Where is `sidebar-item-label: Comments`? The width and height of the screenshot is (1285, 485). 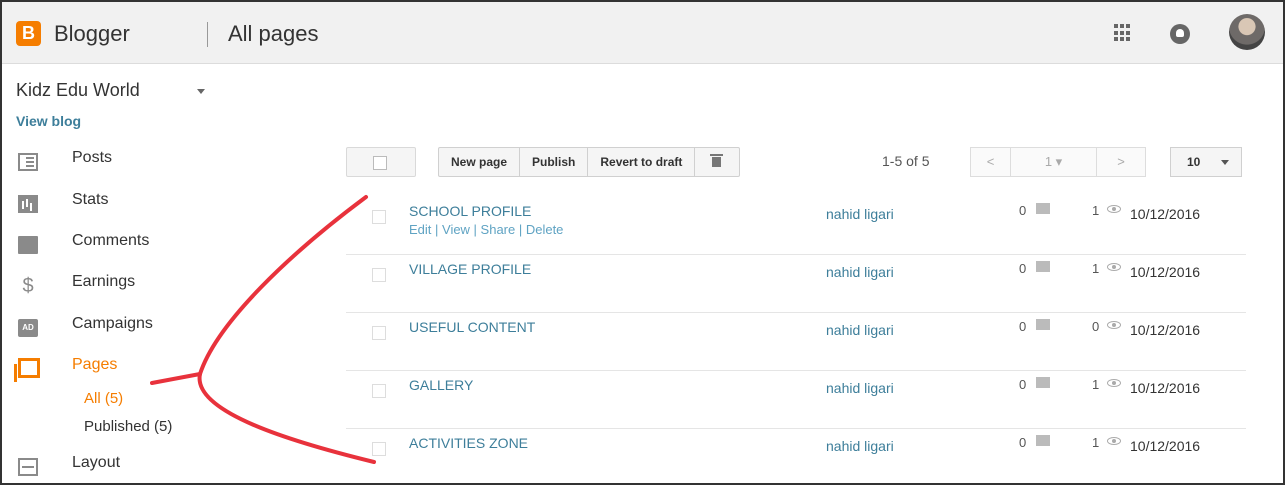 sidebar-item-label: Comments is located at coordinates (111, 240).